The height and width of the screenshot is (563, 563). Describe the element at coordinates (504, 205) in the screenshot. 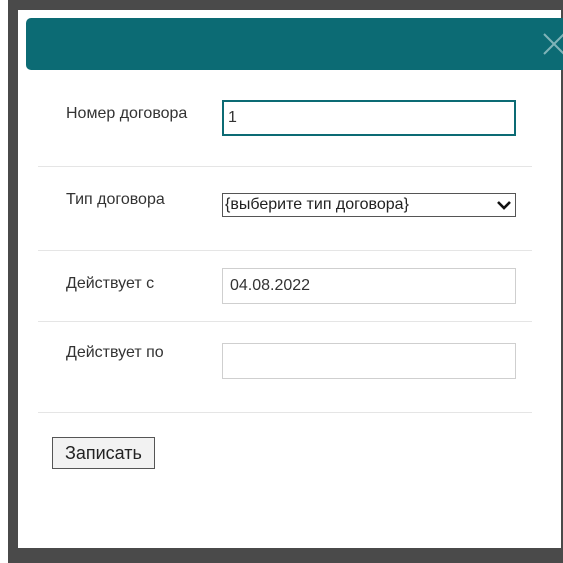

I see `chevron-down-icon` at that location.